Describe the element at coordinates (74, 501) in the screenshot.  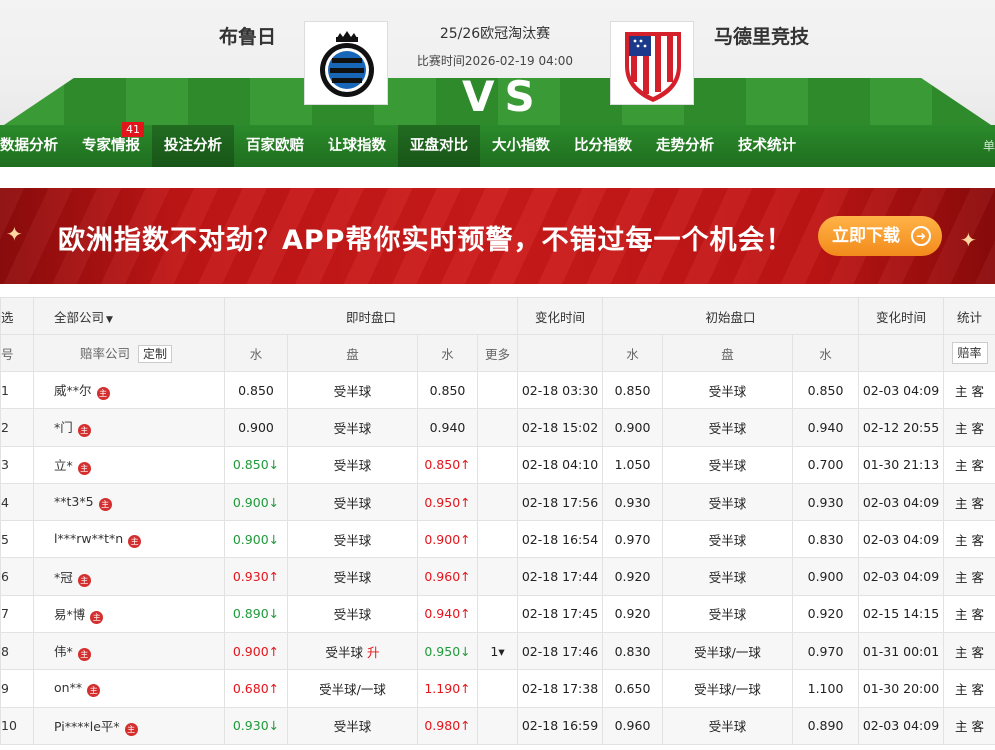
I see `company-name: **t3*5` at that location.